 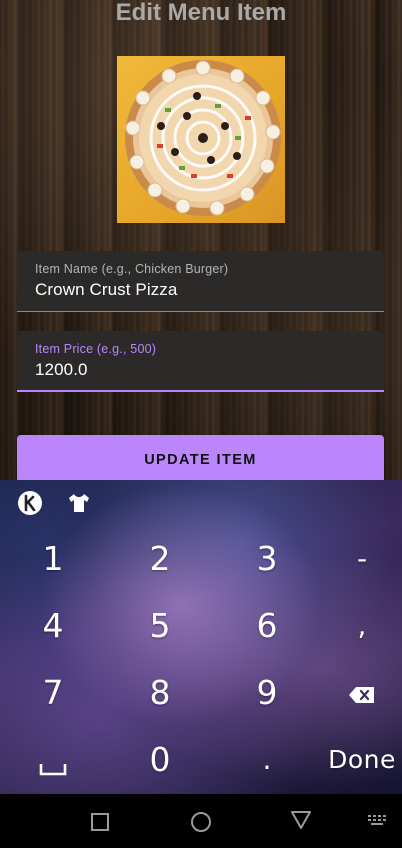 I want to click on key-comma: ,, so click(x=357, y=626).